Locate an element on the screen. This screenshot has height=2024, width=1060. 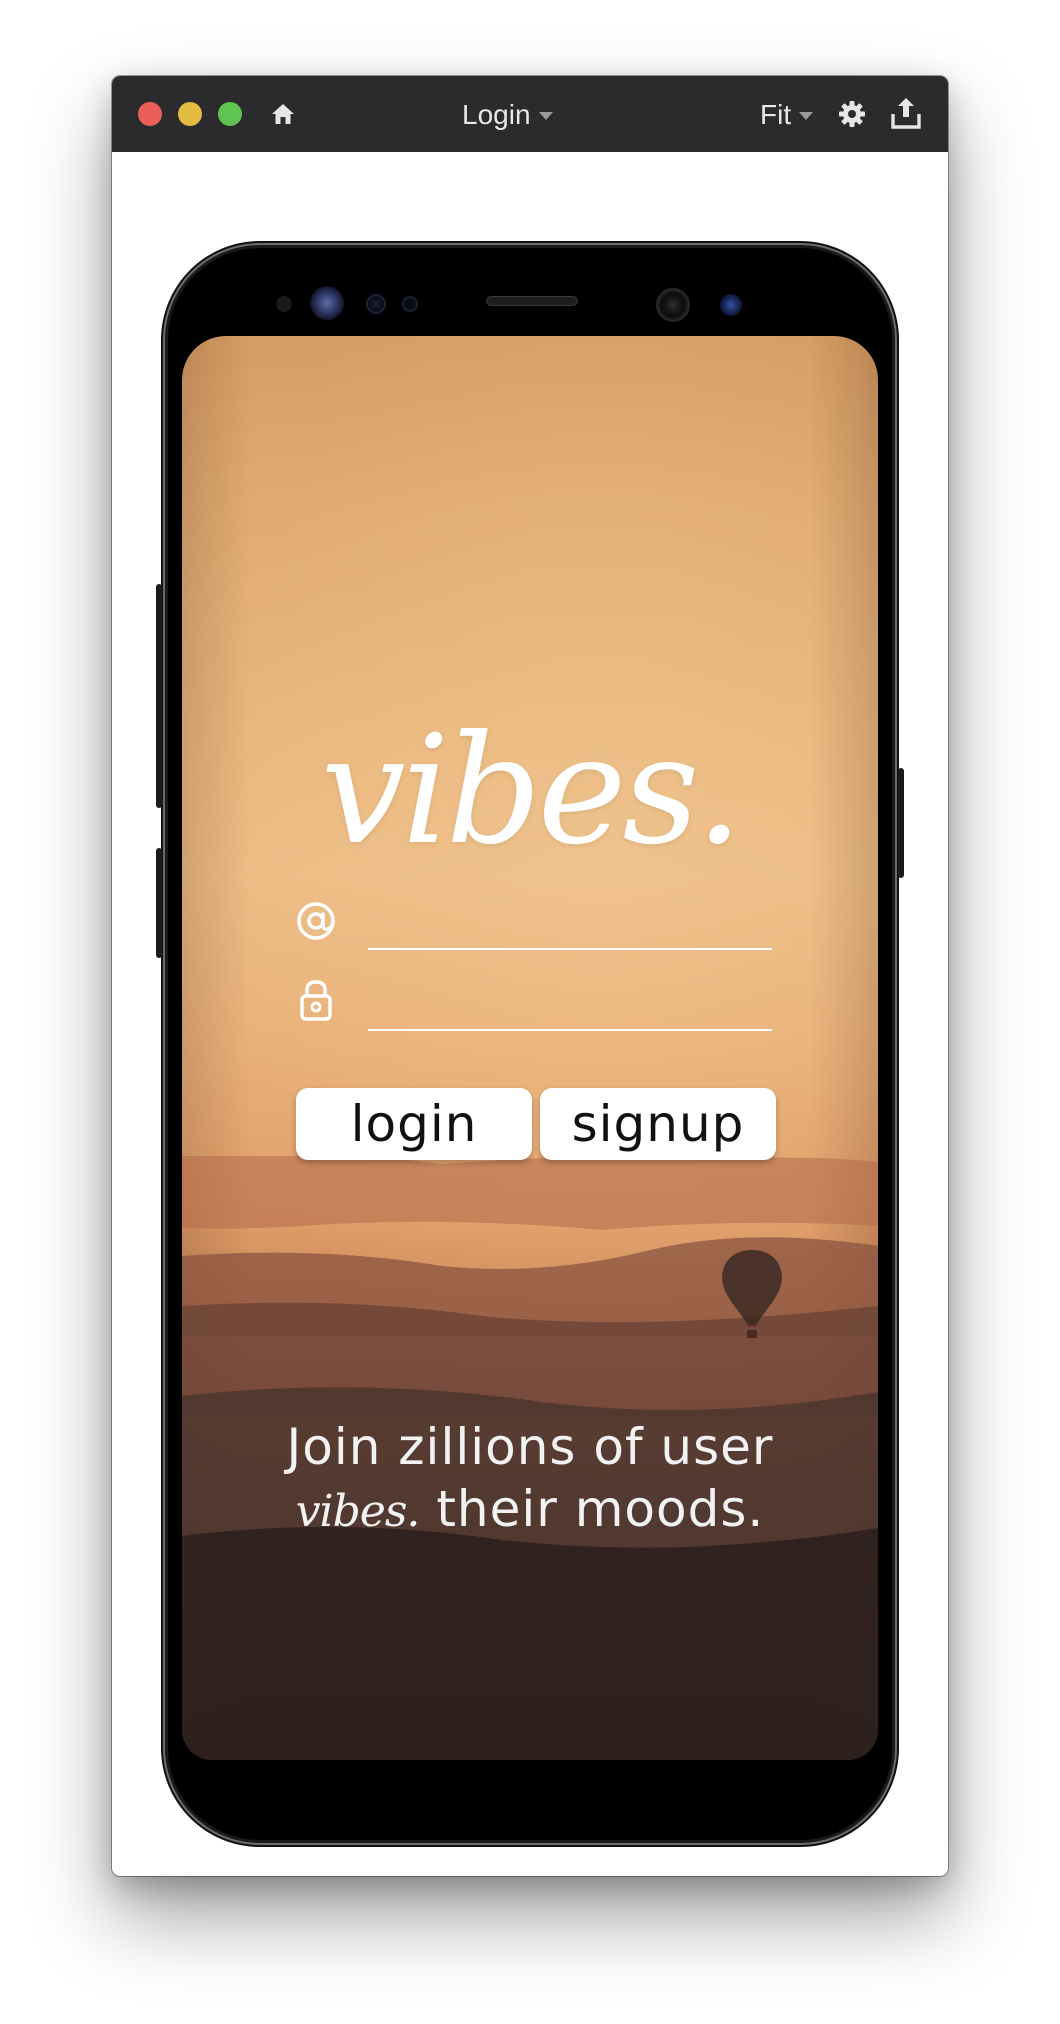
signup-button: signup is located at coordinates (658, 1124).